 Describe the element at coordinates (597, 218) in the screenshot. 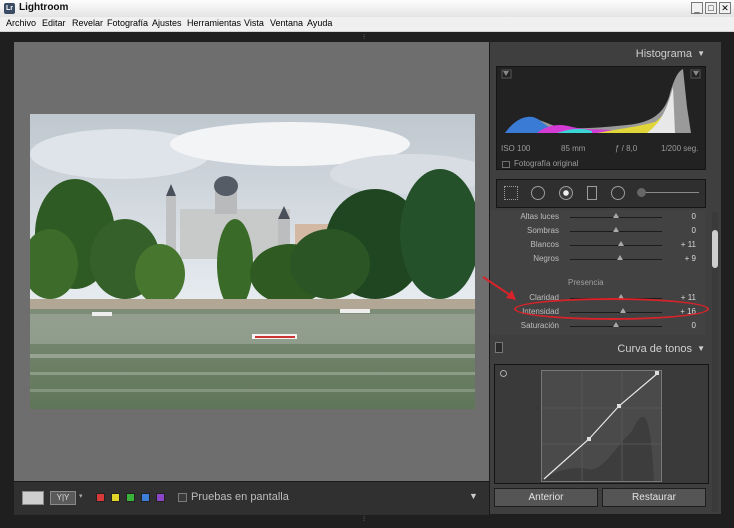

I see `slider-row: Altas luces 0` at that location.